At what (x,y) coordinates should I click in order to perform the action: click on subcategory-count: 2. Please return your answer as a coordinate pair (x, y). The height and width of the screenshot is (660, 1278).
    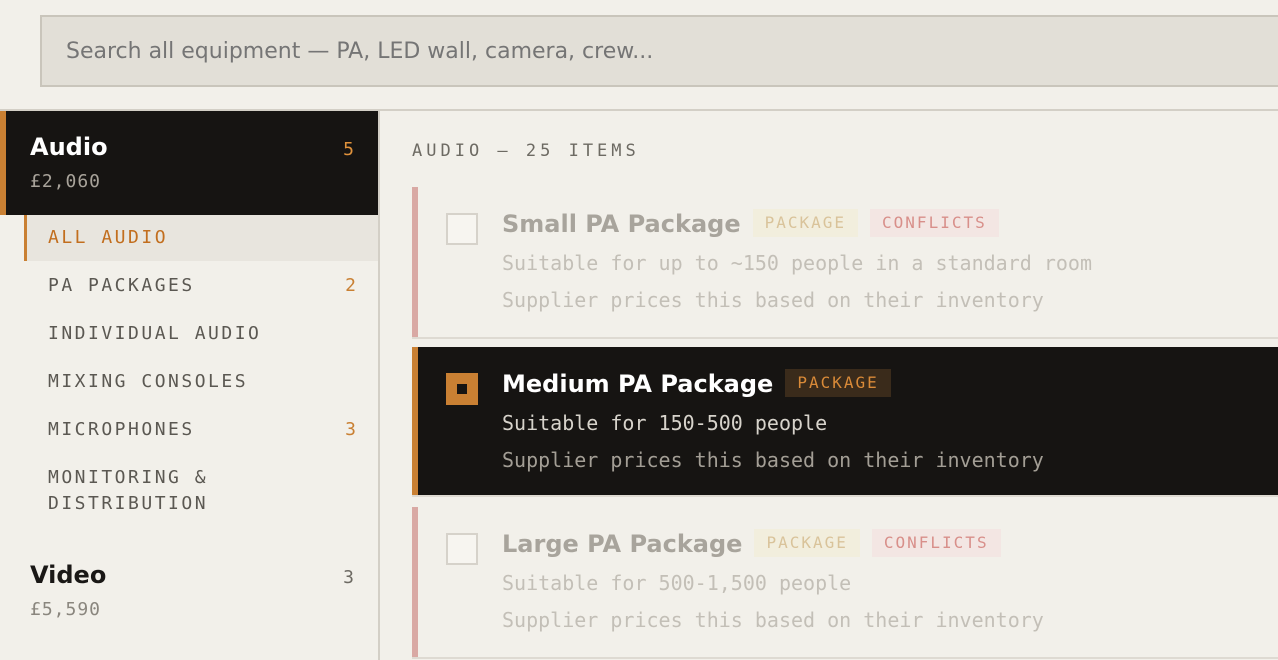
    Looking at the image, I should click on (350, 285).